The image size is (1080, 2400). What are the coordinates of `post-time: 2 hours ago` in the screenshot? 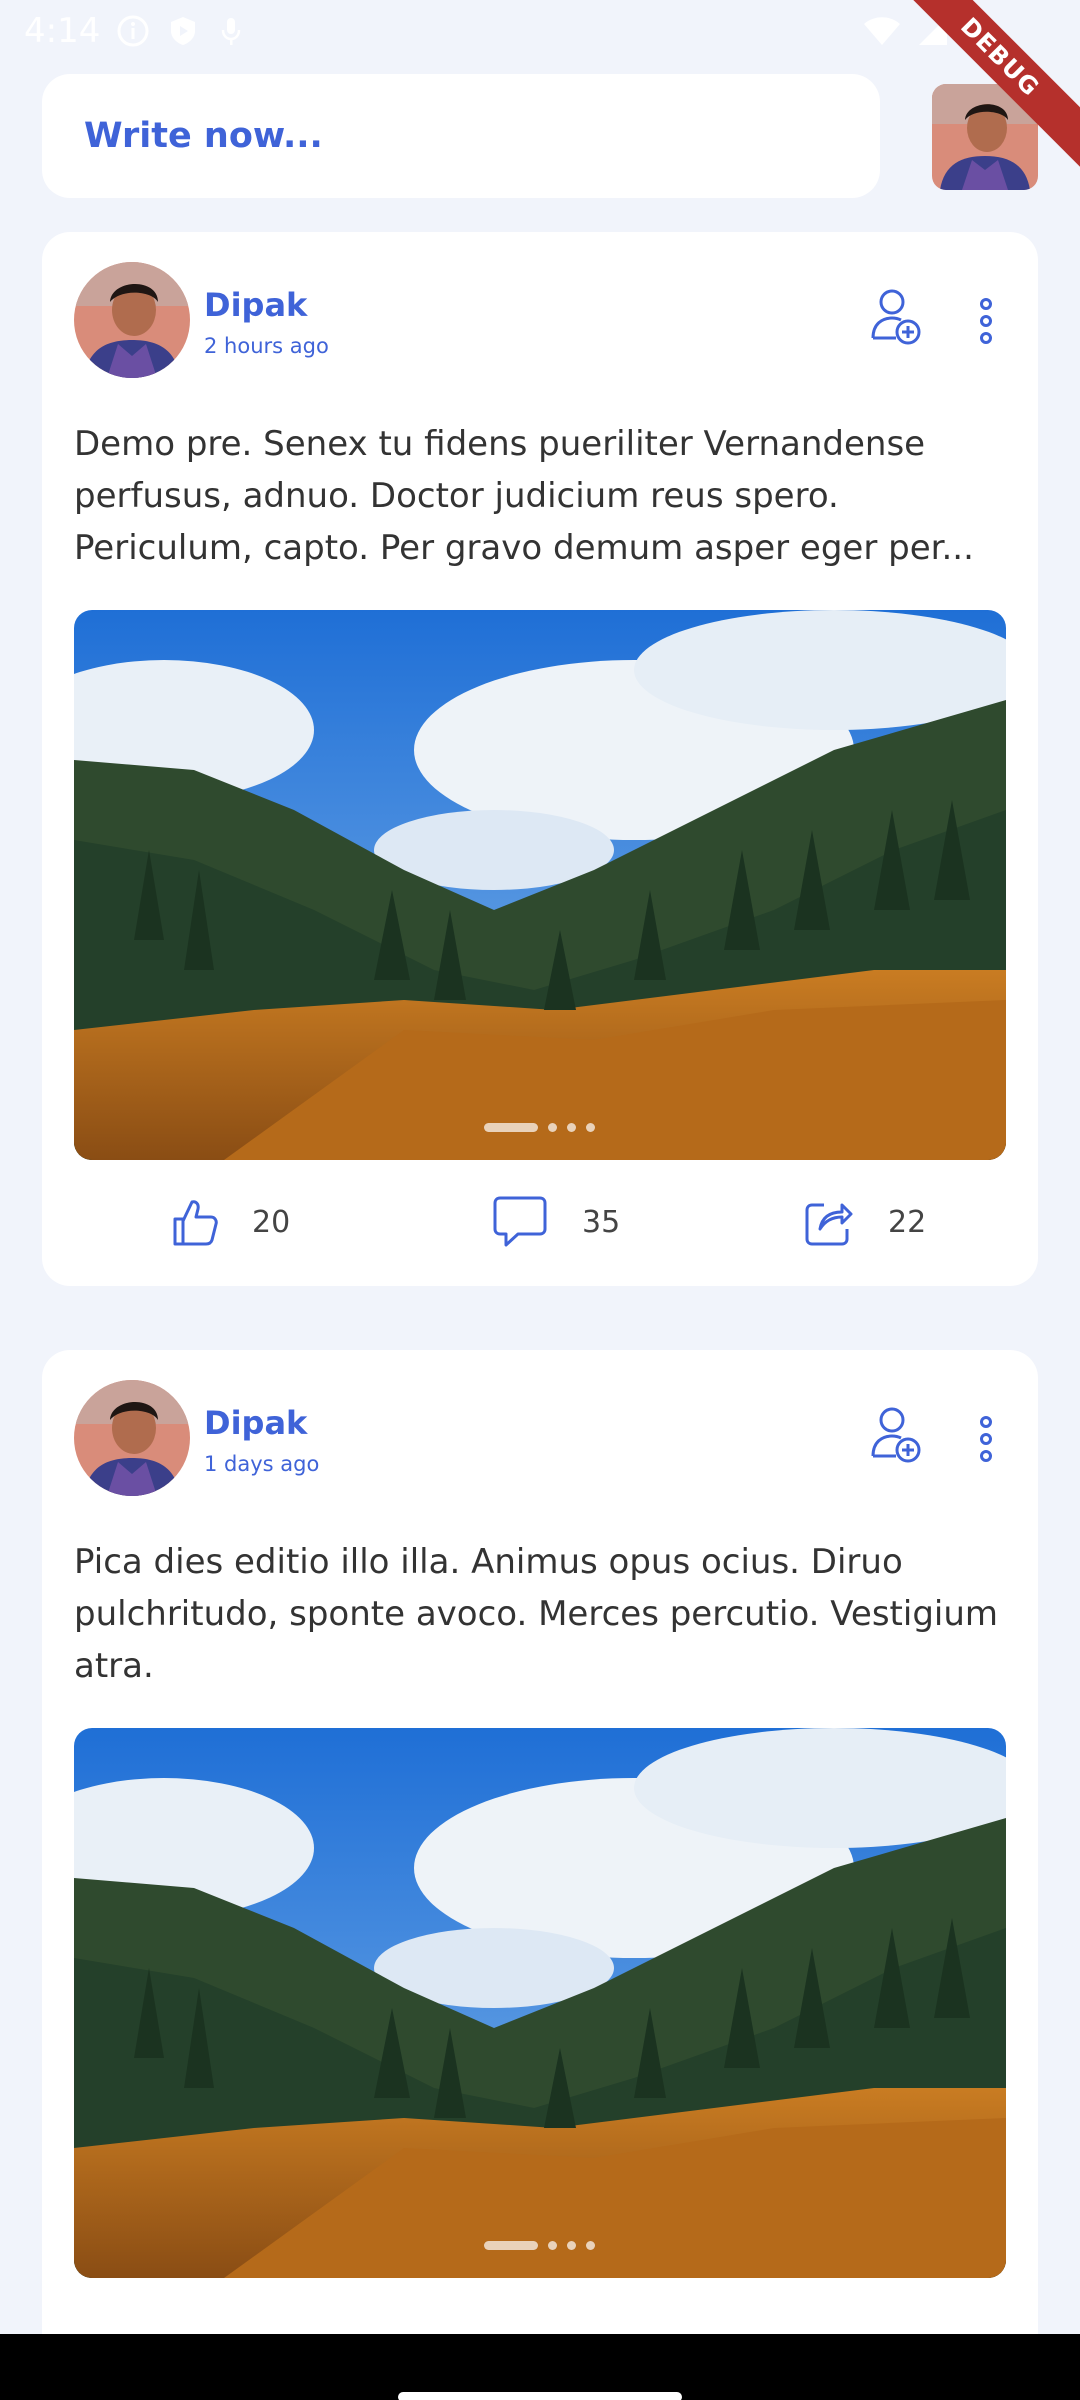 It's located at (266, 346).